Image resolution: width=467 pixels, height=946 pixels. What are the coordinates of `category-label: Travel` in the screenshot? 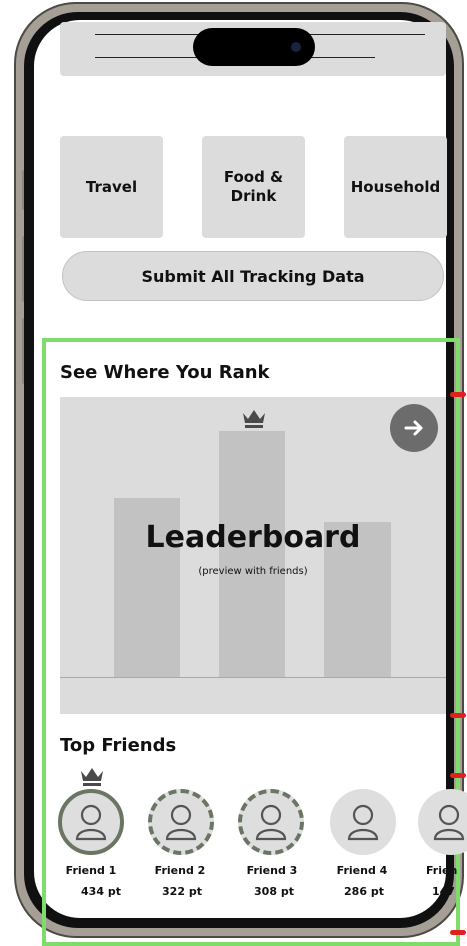 It's located at (111, 186).